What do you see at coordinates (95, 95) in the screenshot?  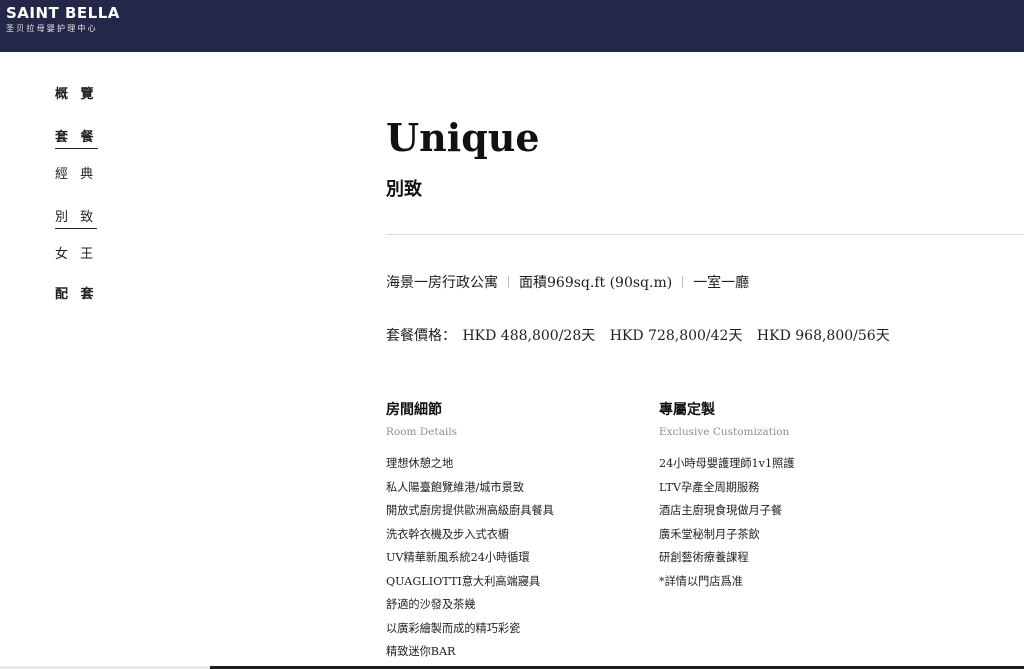 I see `sidebar-item-overview: 概 覽` at bounding box center [95, 95].